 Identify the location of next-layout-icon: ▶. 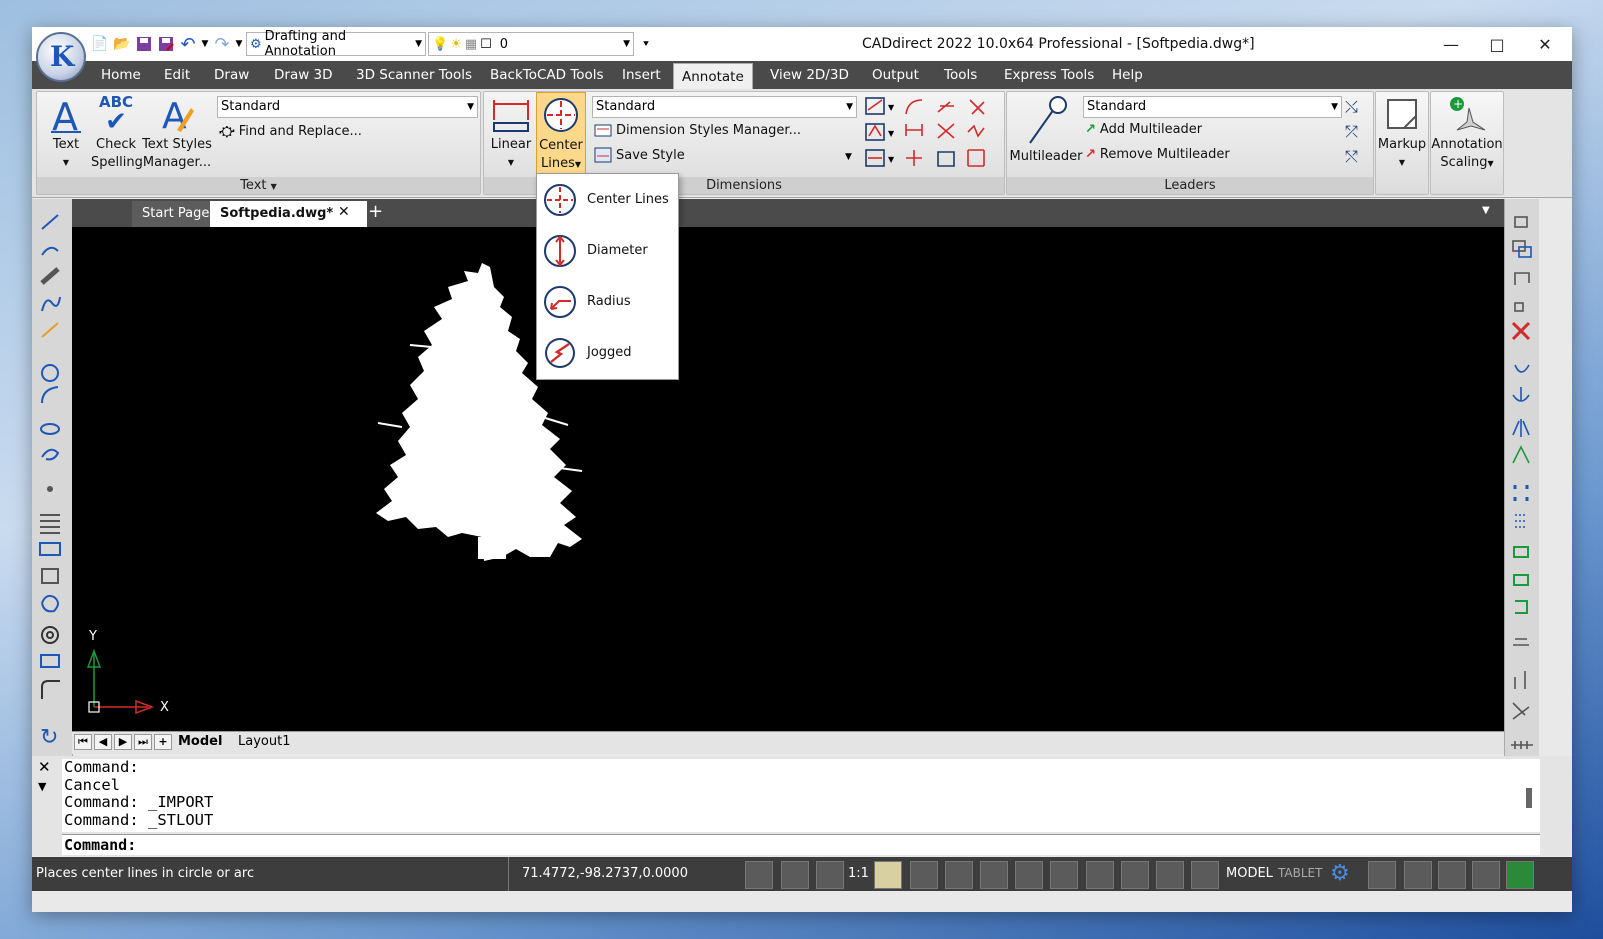
(123, 742).